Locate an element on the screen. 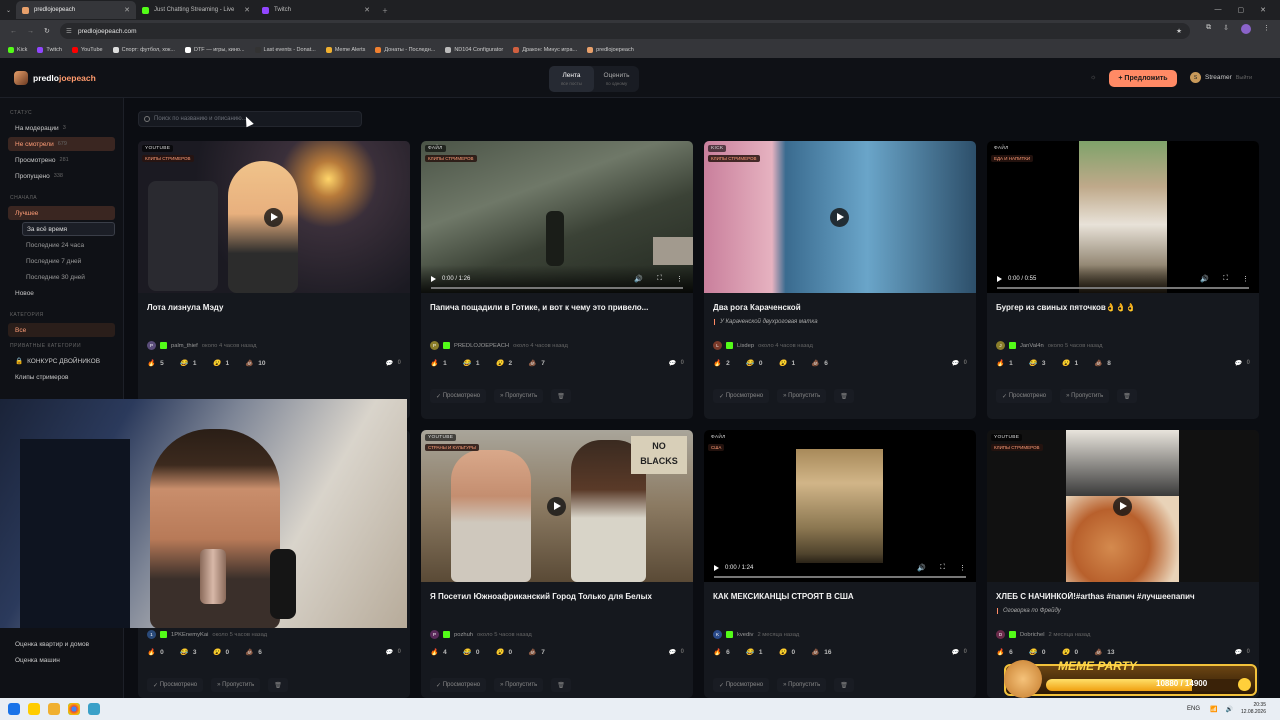 This screenshot has width=1280, height=720. maximize-icon: ▢ is located at coordinates (1241, 10).